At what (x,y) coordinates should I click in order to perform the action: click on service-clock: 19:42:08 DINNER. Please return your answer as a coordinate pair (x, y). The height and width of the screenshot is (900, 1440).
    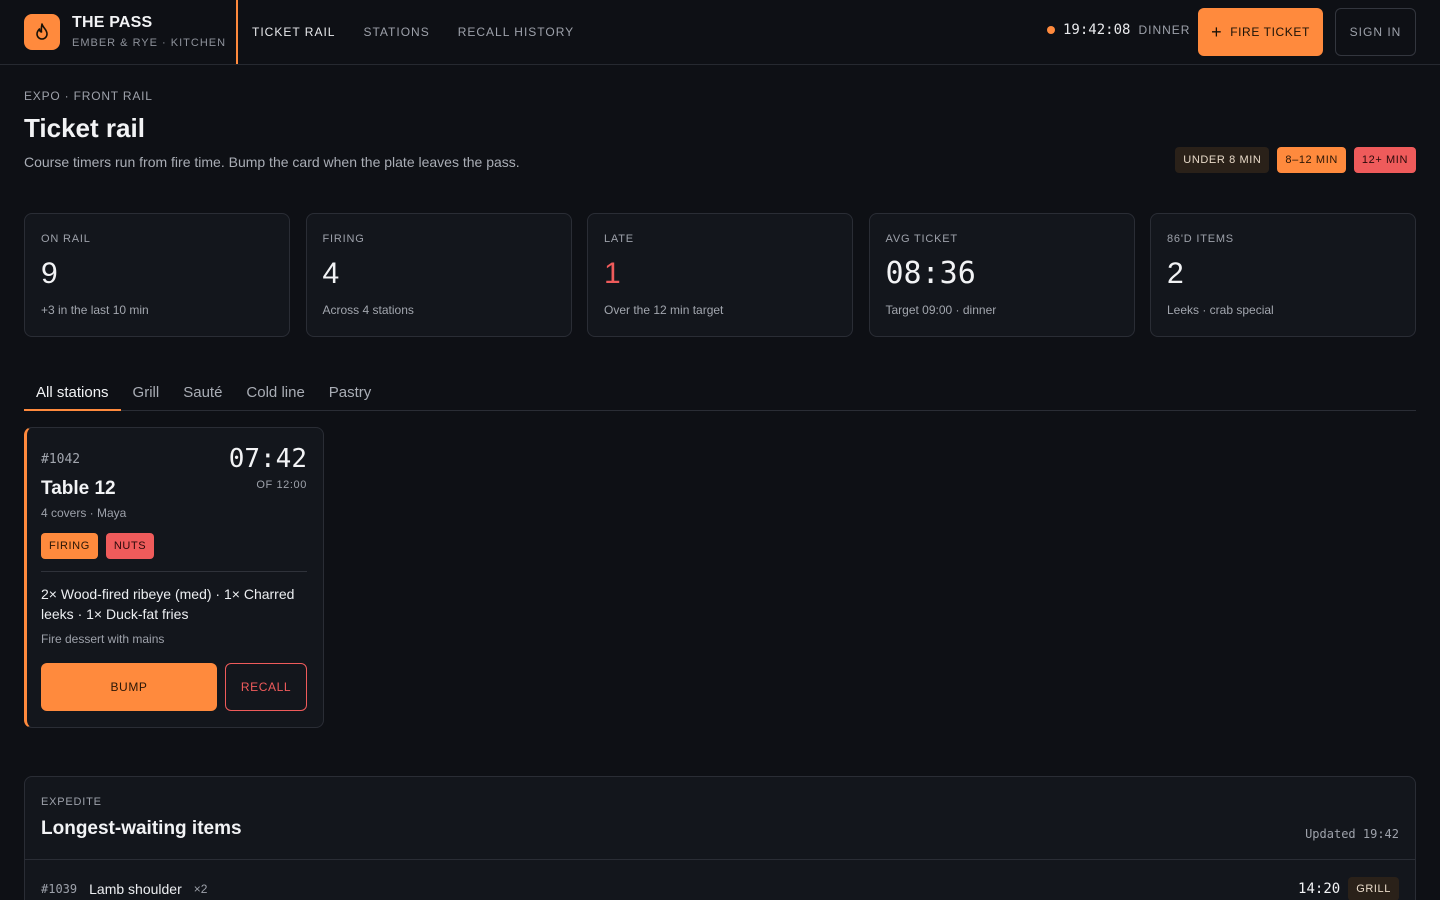
    Looking at the image, I should click on (1118, 30).